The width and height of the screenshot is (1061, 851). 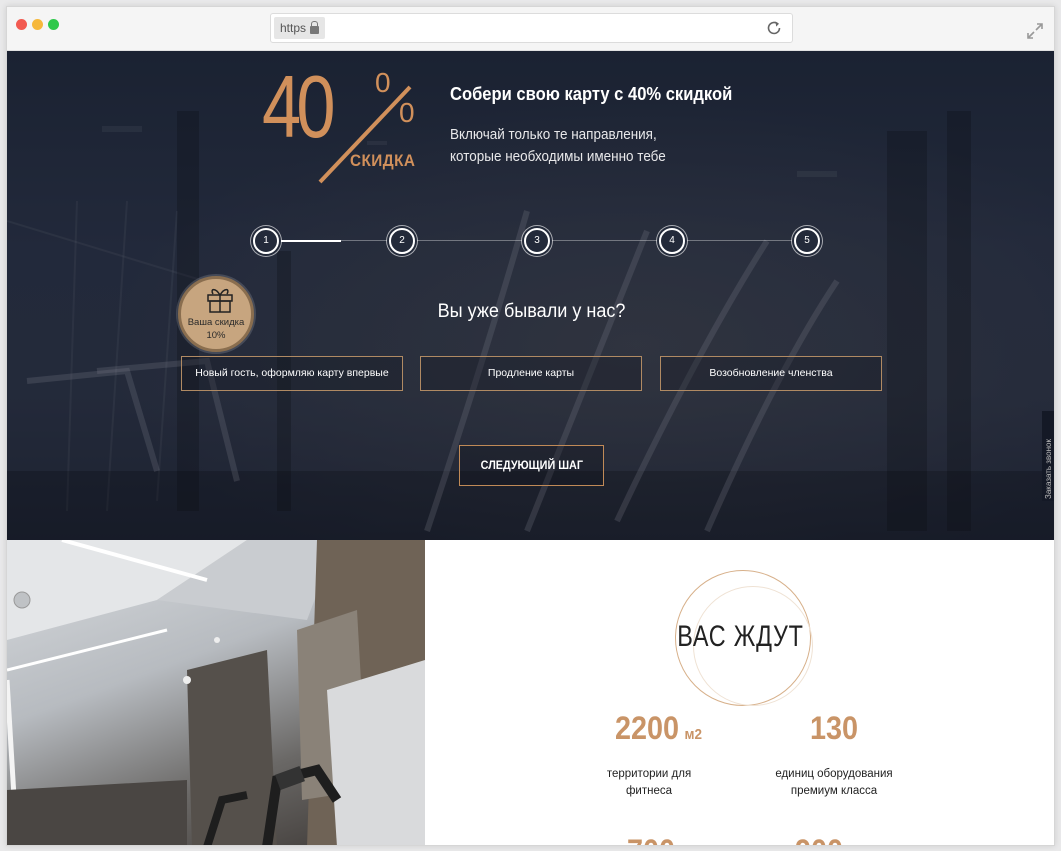 What do you see at coordinates (834, 774) in the screenshot?
I see `stat-equipment-label-line1: единиц оборудования` at bounding box center [834, 774].